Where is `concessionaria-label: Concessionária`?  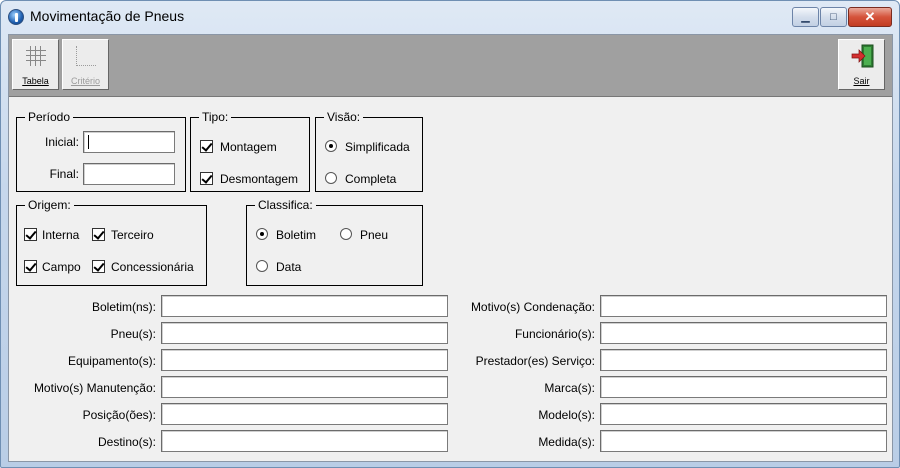 concessionaria-label: Concessionária is located at coordinates (152, 267).